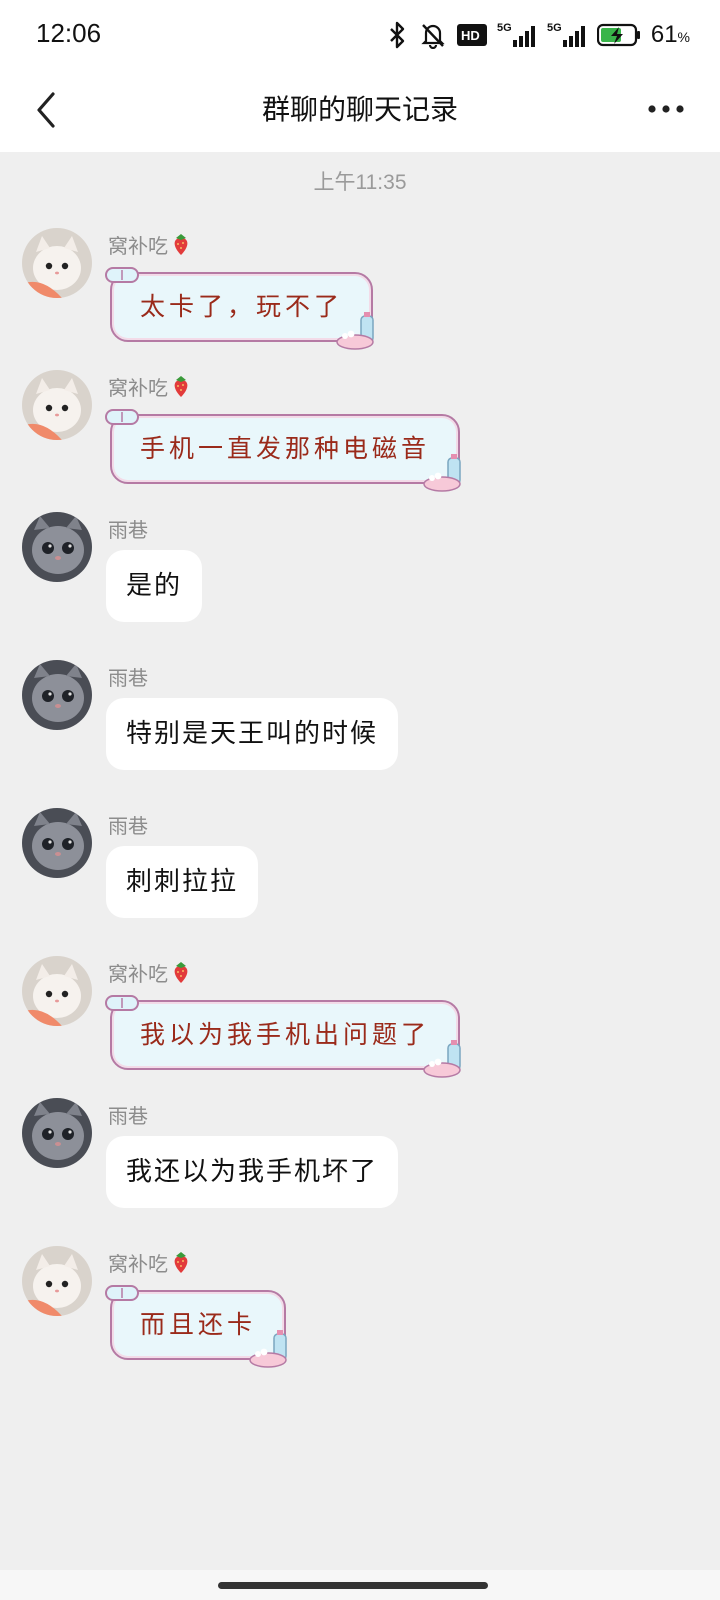 This screenshot has height=1600, width=720. I want to click on more-button, so click(666, 109).